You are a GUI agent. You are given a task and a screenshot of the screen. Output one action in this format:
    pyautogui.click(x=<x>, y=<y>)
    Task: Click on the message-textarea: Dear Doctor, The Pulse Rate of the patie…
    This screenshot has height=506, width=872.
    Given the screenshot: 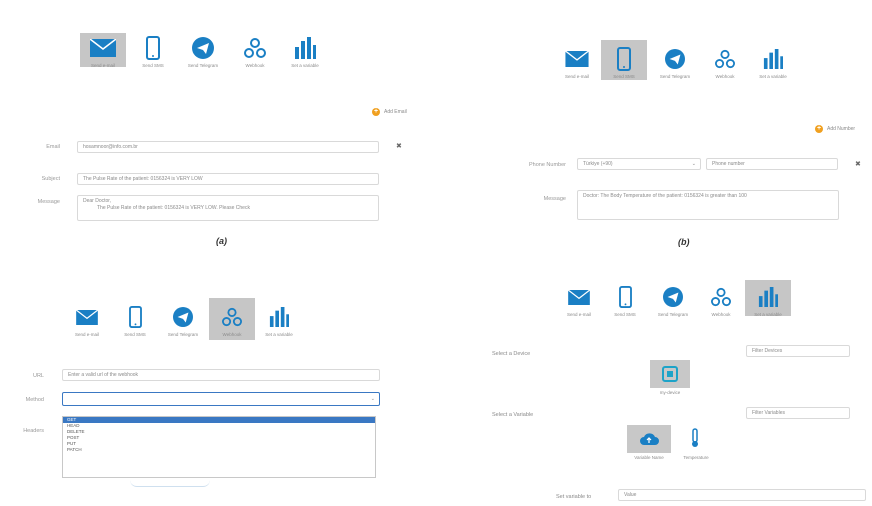 What is the action you would take?
    pyautogui.click(x=228, y=208)
    